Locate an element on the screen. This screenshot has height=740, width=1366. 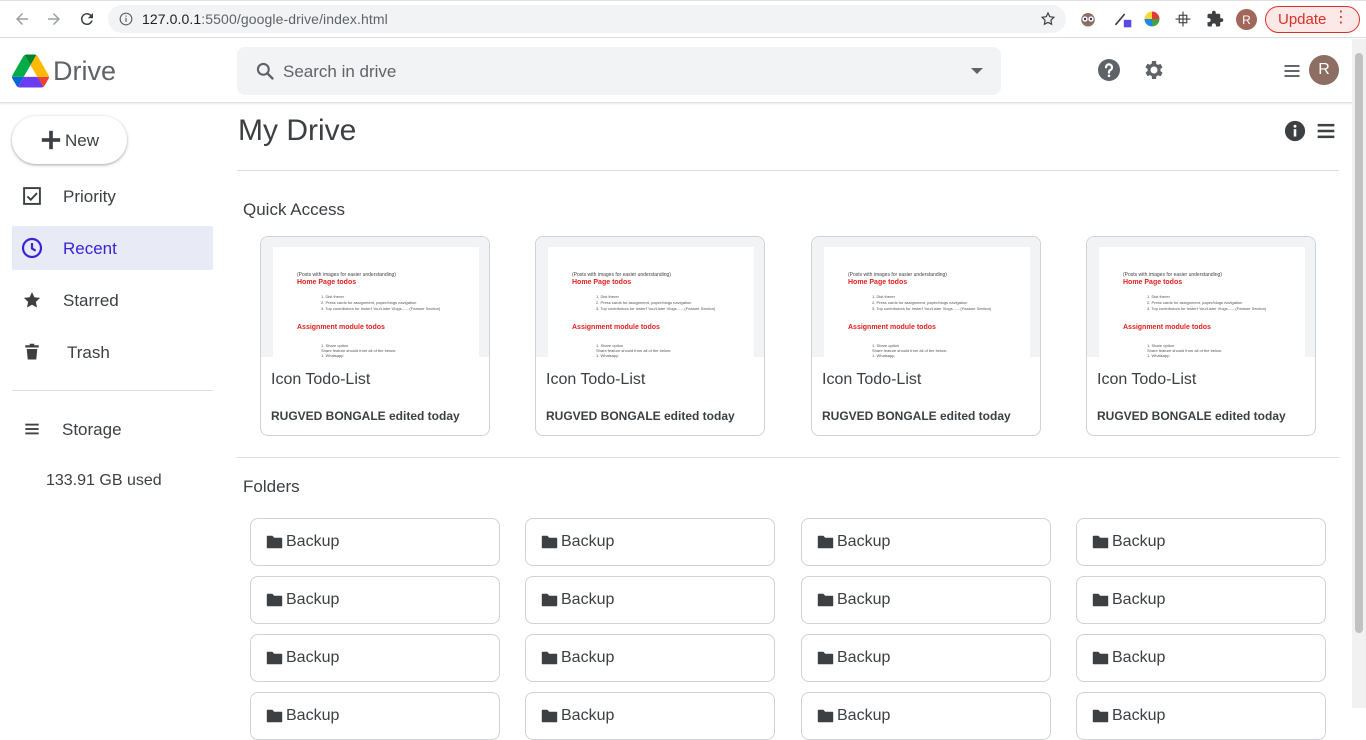
quick-access-heading: Quick Access is located at coordinates (294, 209).